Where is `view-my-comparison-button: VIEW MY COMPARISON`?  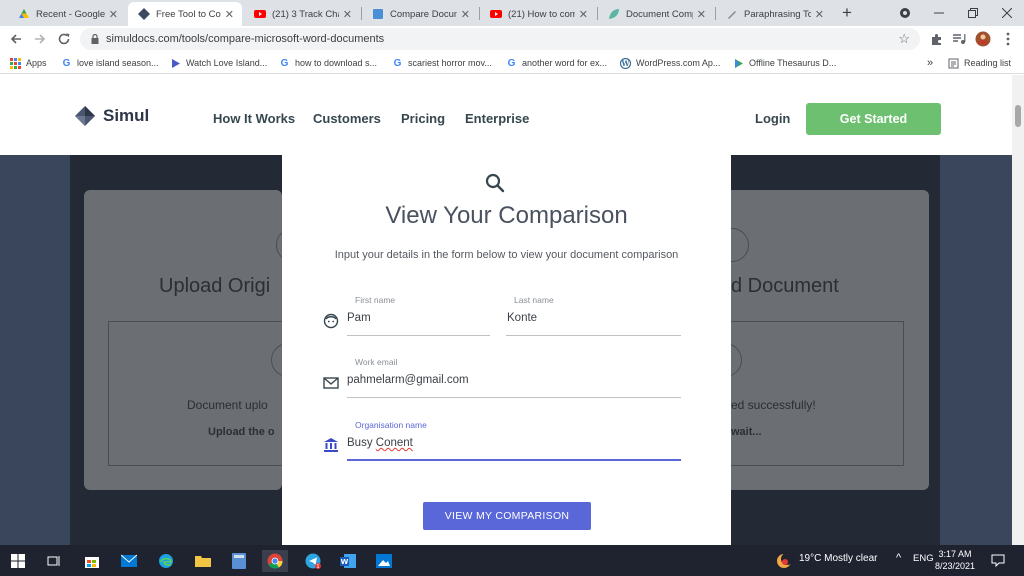
view-my-comparison-button: VIEW MY COMPARISON is located at coordinates (507, 516).